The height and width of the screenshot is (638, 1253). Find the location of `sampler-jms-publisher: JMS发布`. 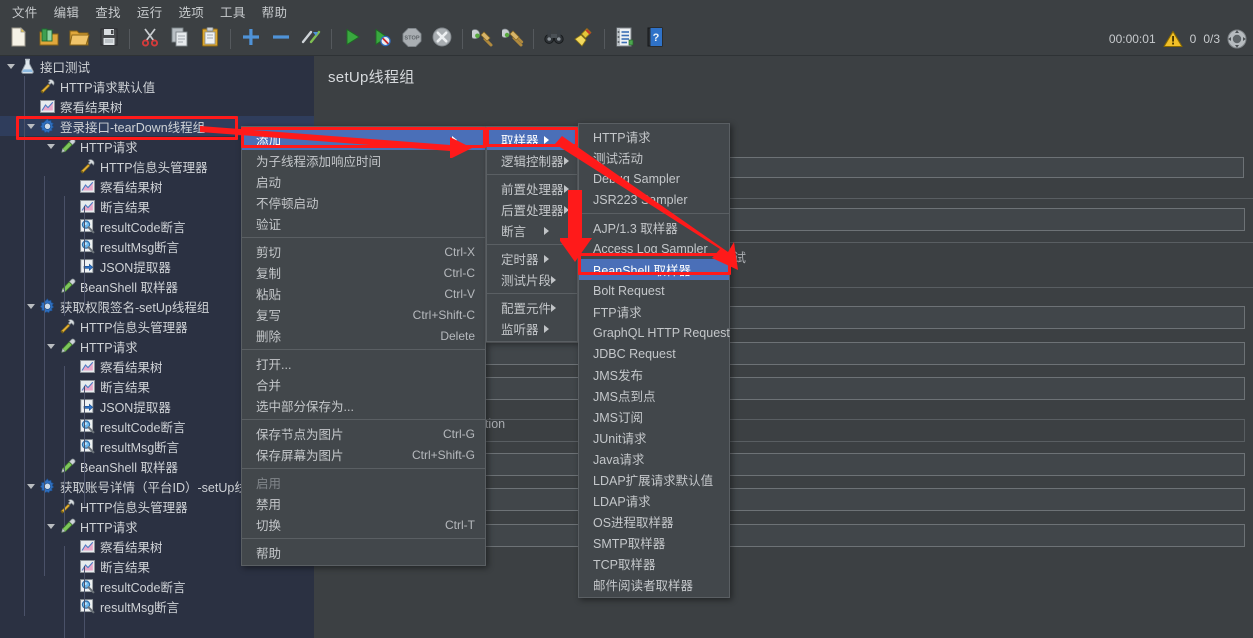

sampler-jms-publisher: JMS发布 is located at coordinates (654, 374).